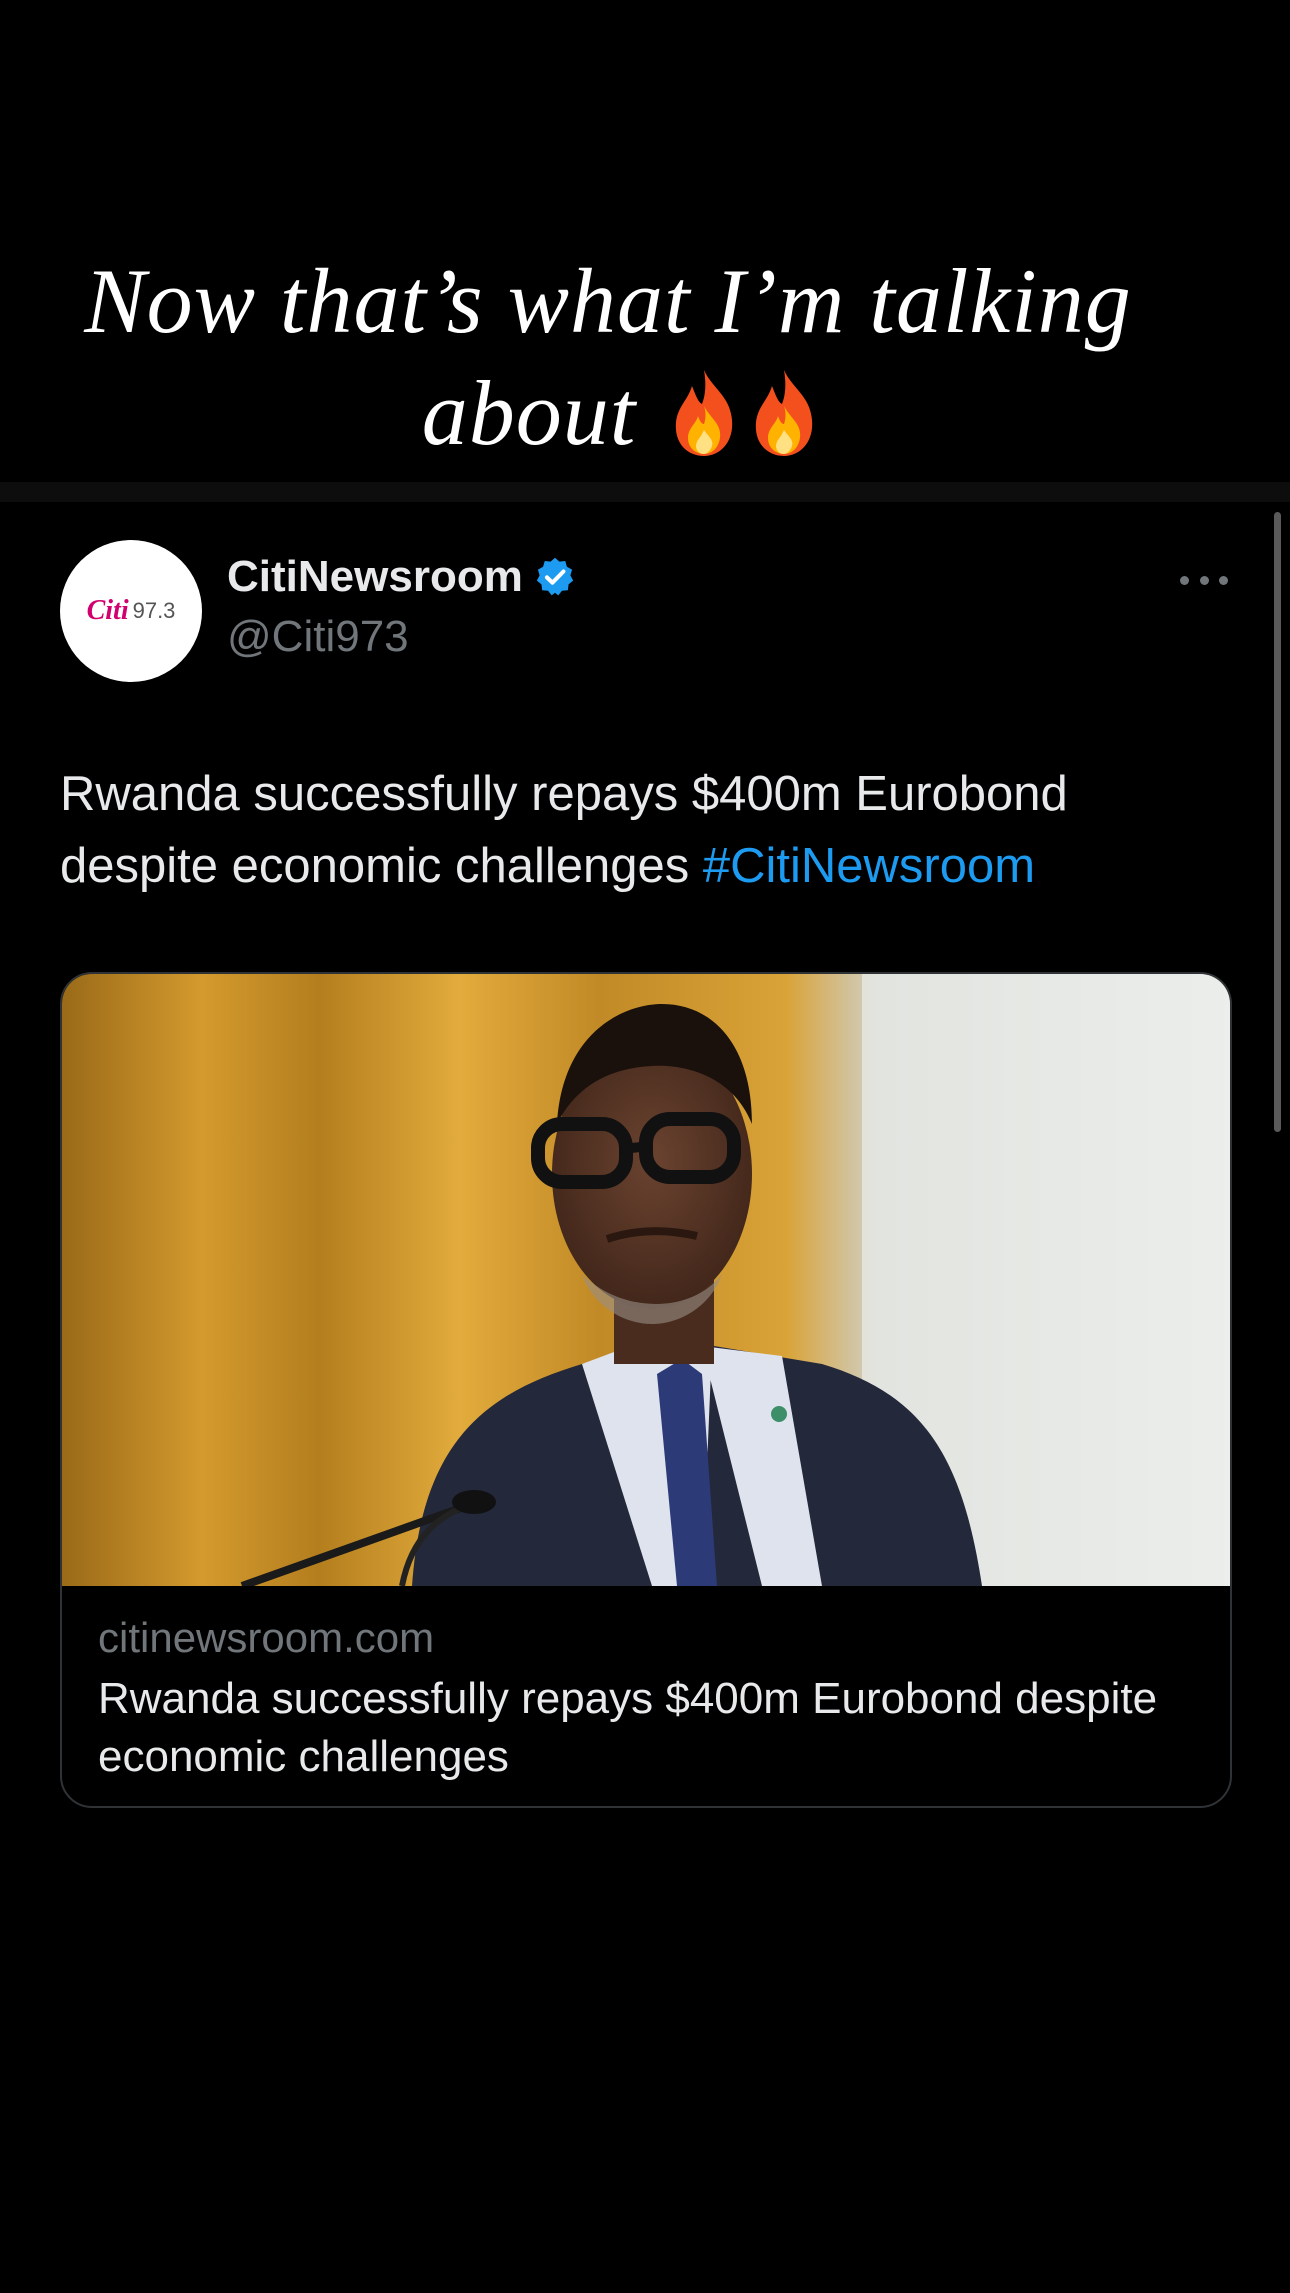 This screenshot has height=2293, width=1290. Describe the element at coordinates (645, 492) in the screenshot. I see `section-divider` at that location.